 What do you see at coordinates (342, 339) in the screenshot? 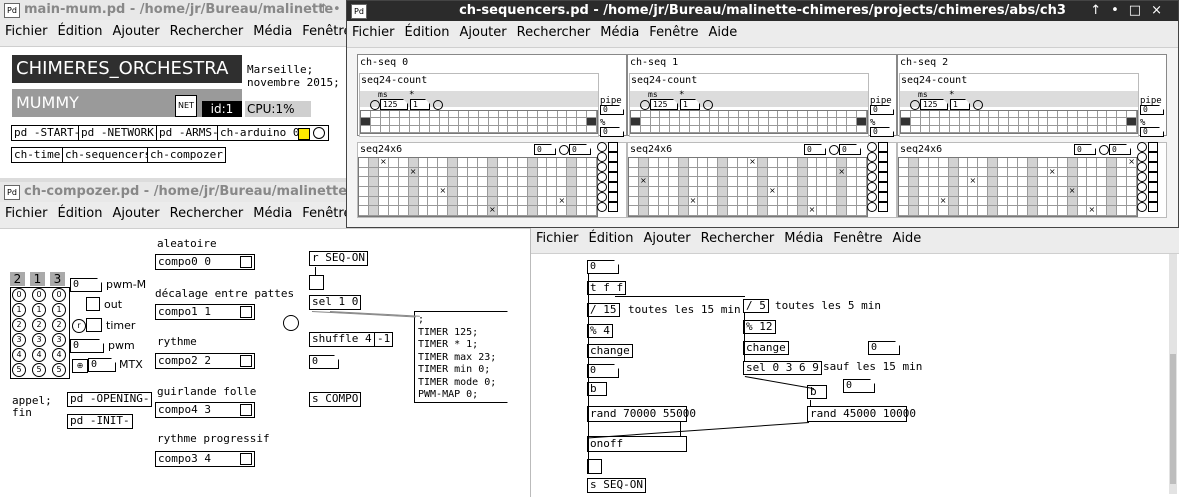
I see `shuffle-object: shuffle 4` at bounding box center [342, 339].